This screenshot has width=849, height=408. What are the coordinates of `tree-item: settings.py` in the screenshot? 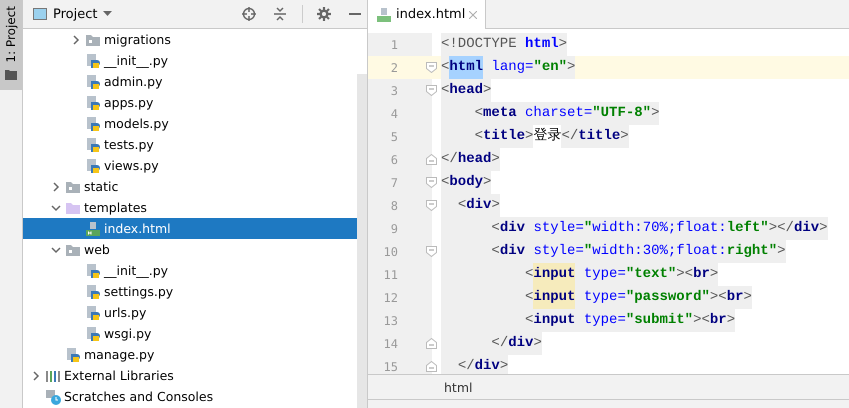 It's located at (190, 291).